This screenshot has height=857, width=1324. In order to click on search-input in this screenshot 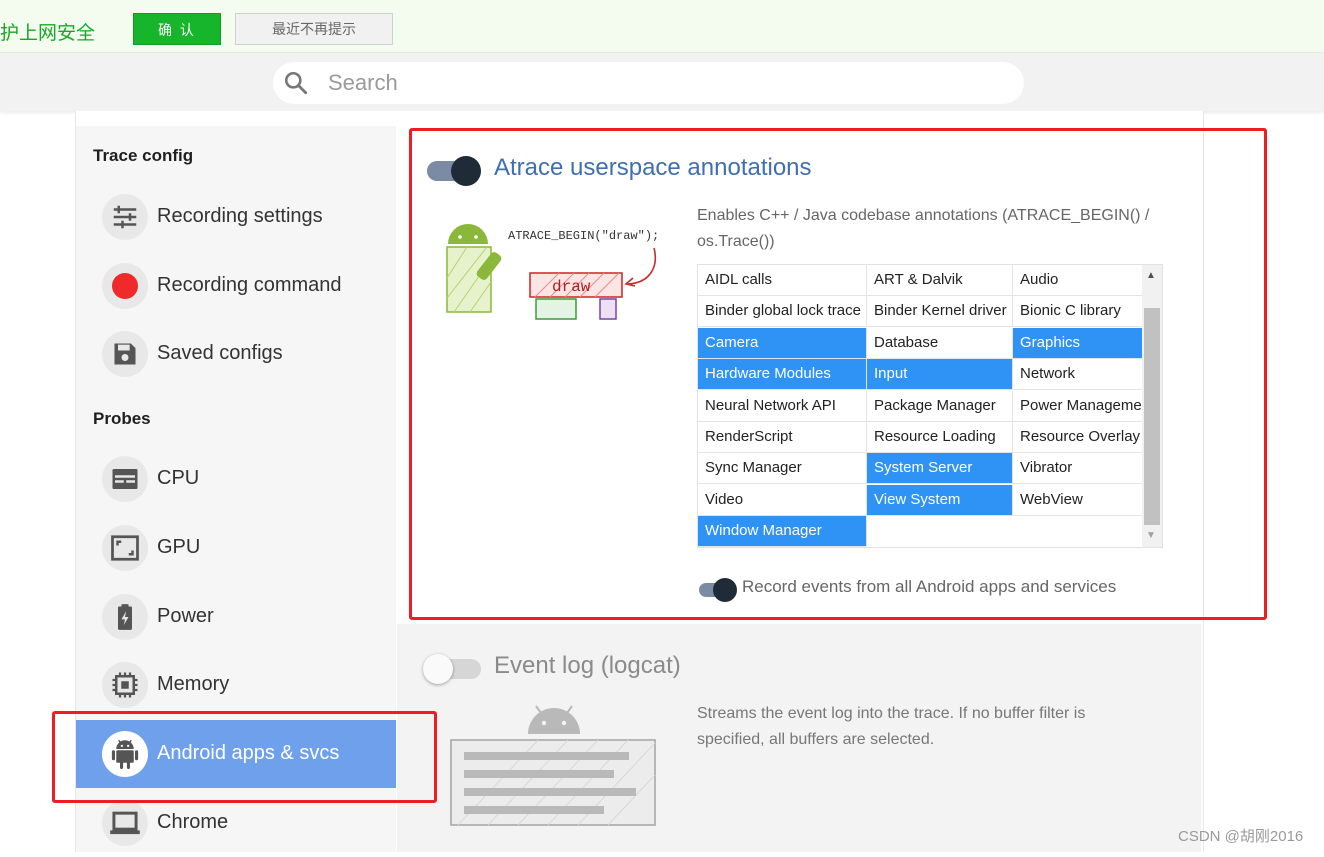, I will do `click(628, 83)`.